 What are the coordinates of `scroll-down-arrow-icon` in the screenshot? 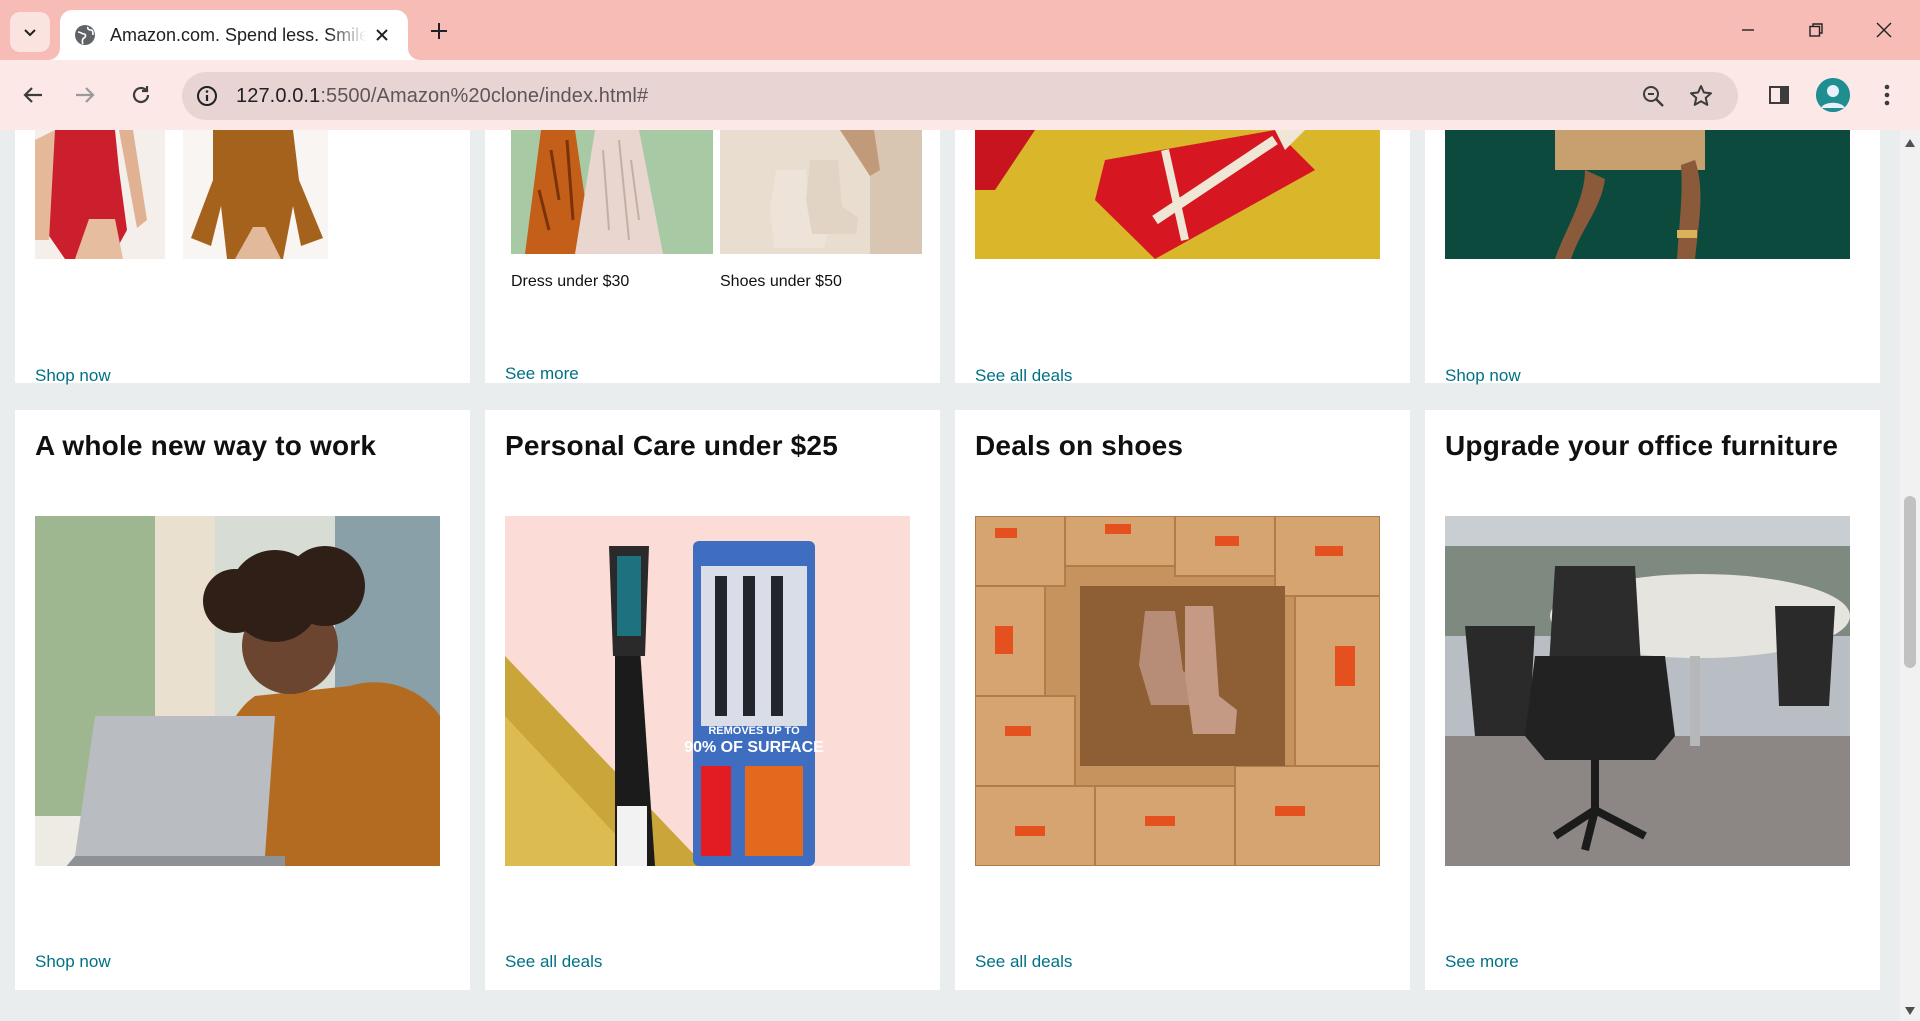 It's located at (1910, 1011).